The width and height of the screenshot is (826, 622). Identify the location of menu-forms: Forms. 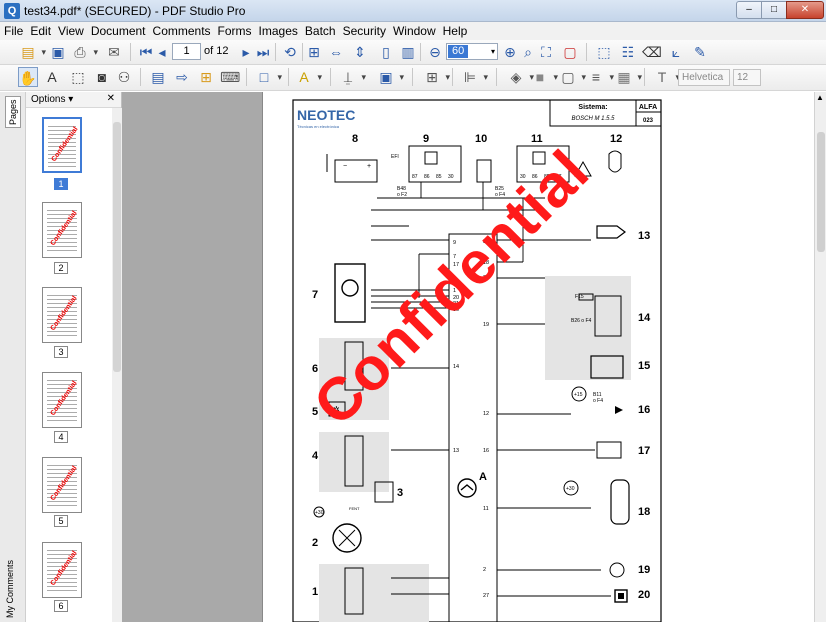
(234, 30).